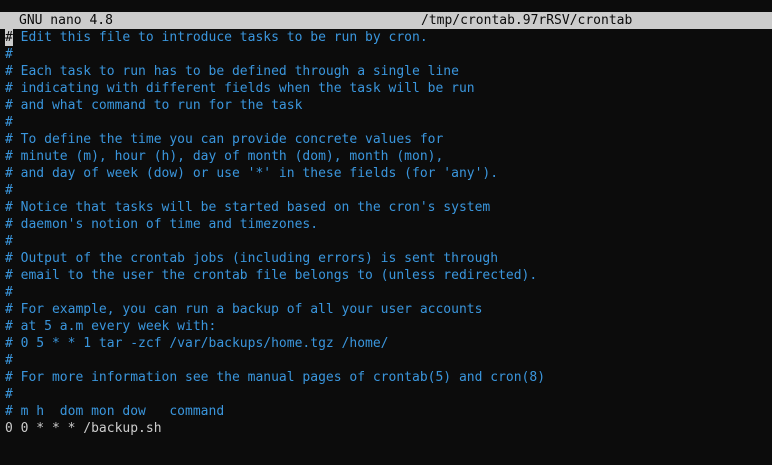 This screenshot has height=465, width=772. I want to click on editor-line: # m h dom mon dow command, so click(388, 411).